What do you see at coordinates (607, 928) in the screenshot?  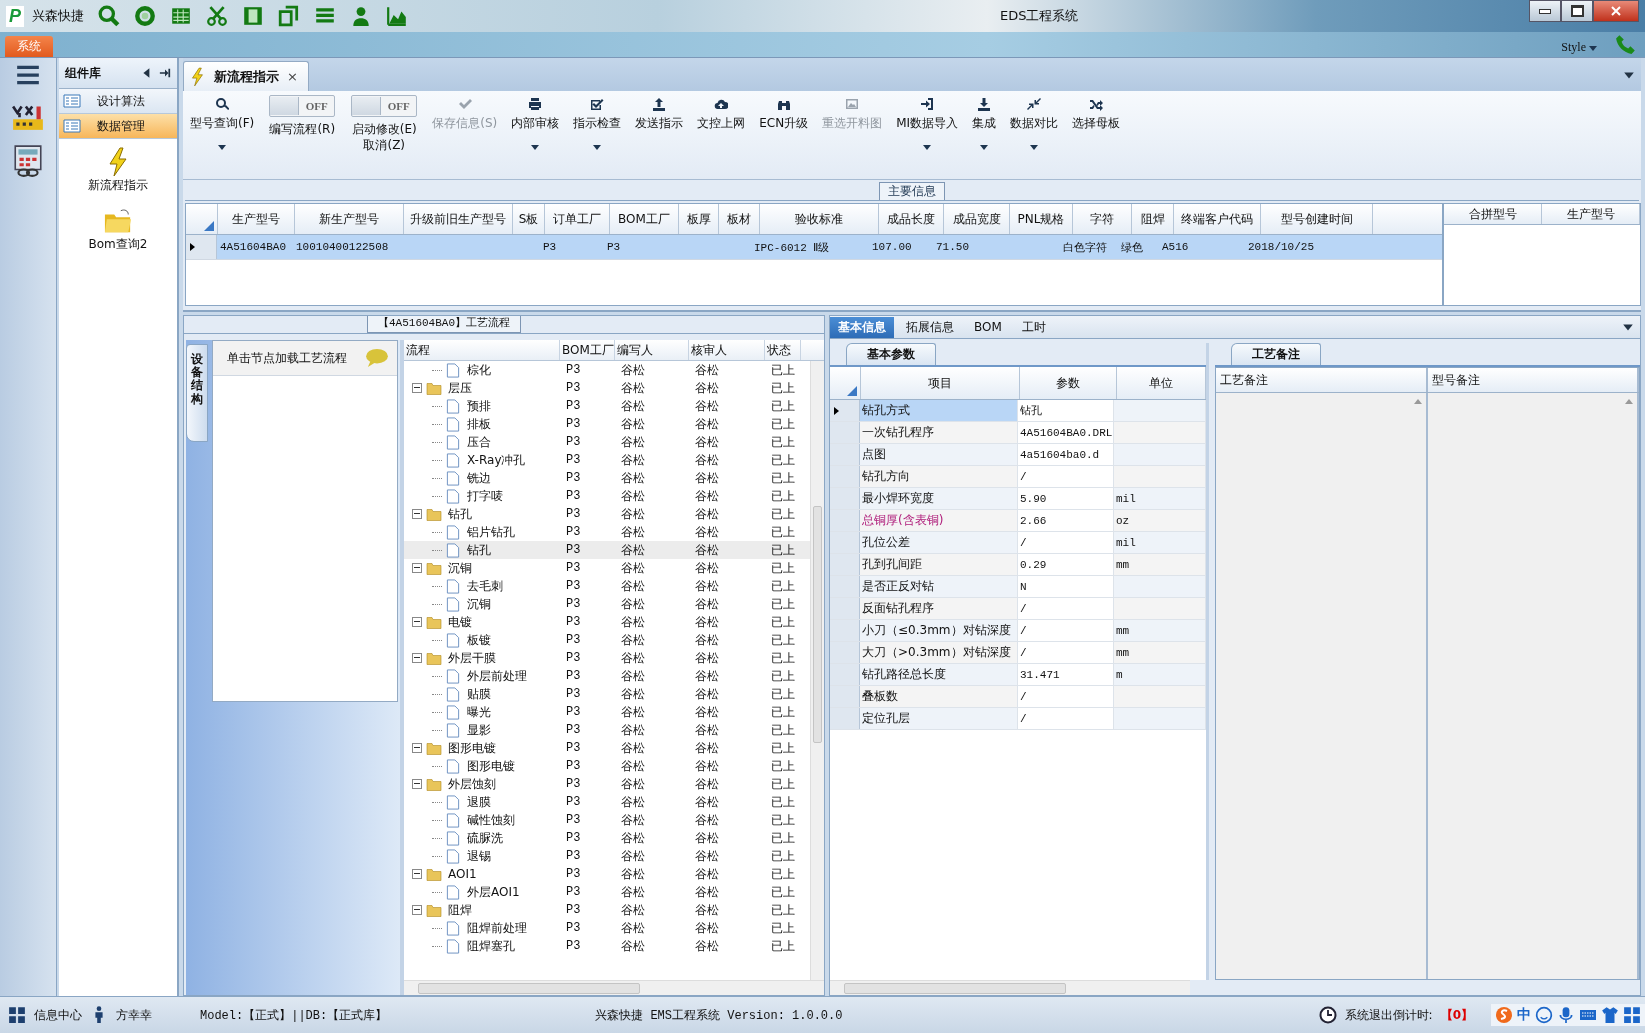 I see `tree-row: 阻焊前处理 P3 谷松 谷松 已上` at bounding box center [607, 928].